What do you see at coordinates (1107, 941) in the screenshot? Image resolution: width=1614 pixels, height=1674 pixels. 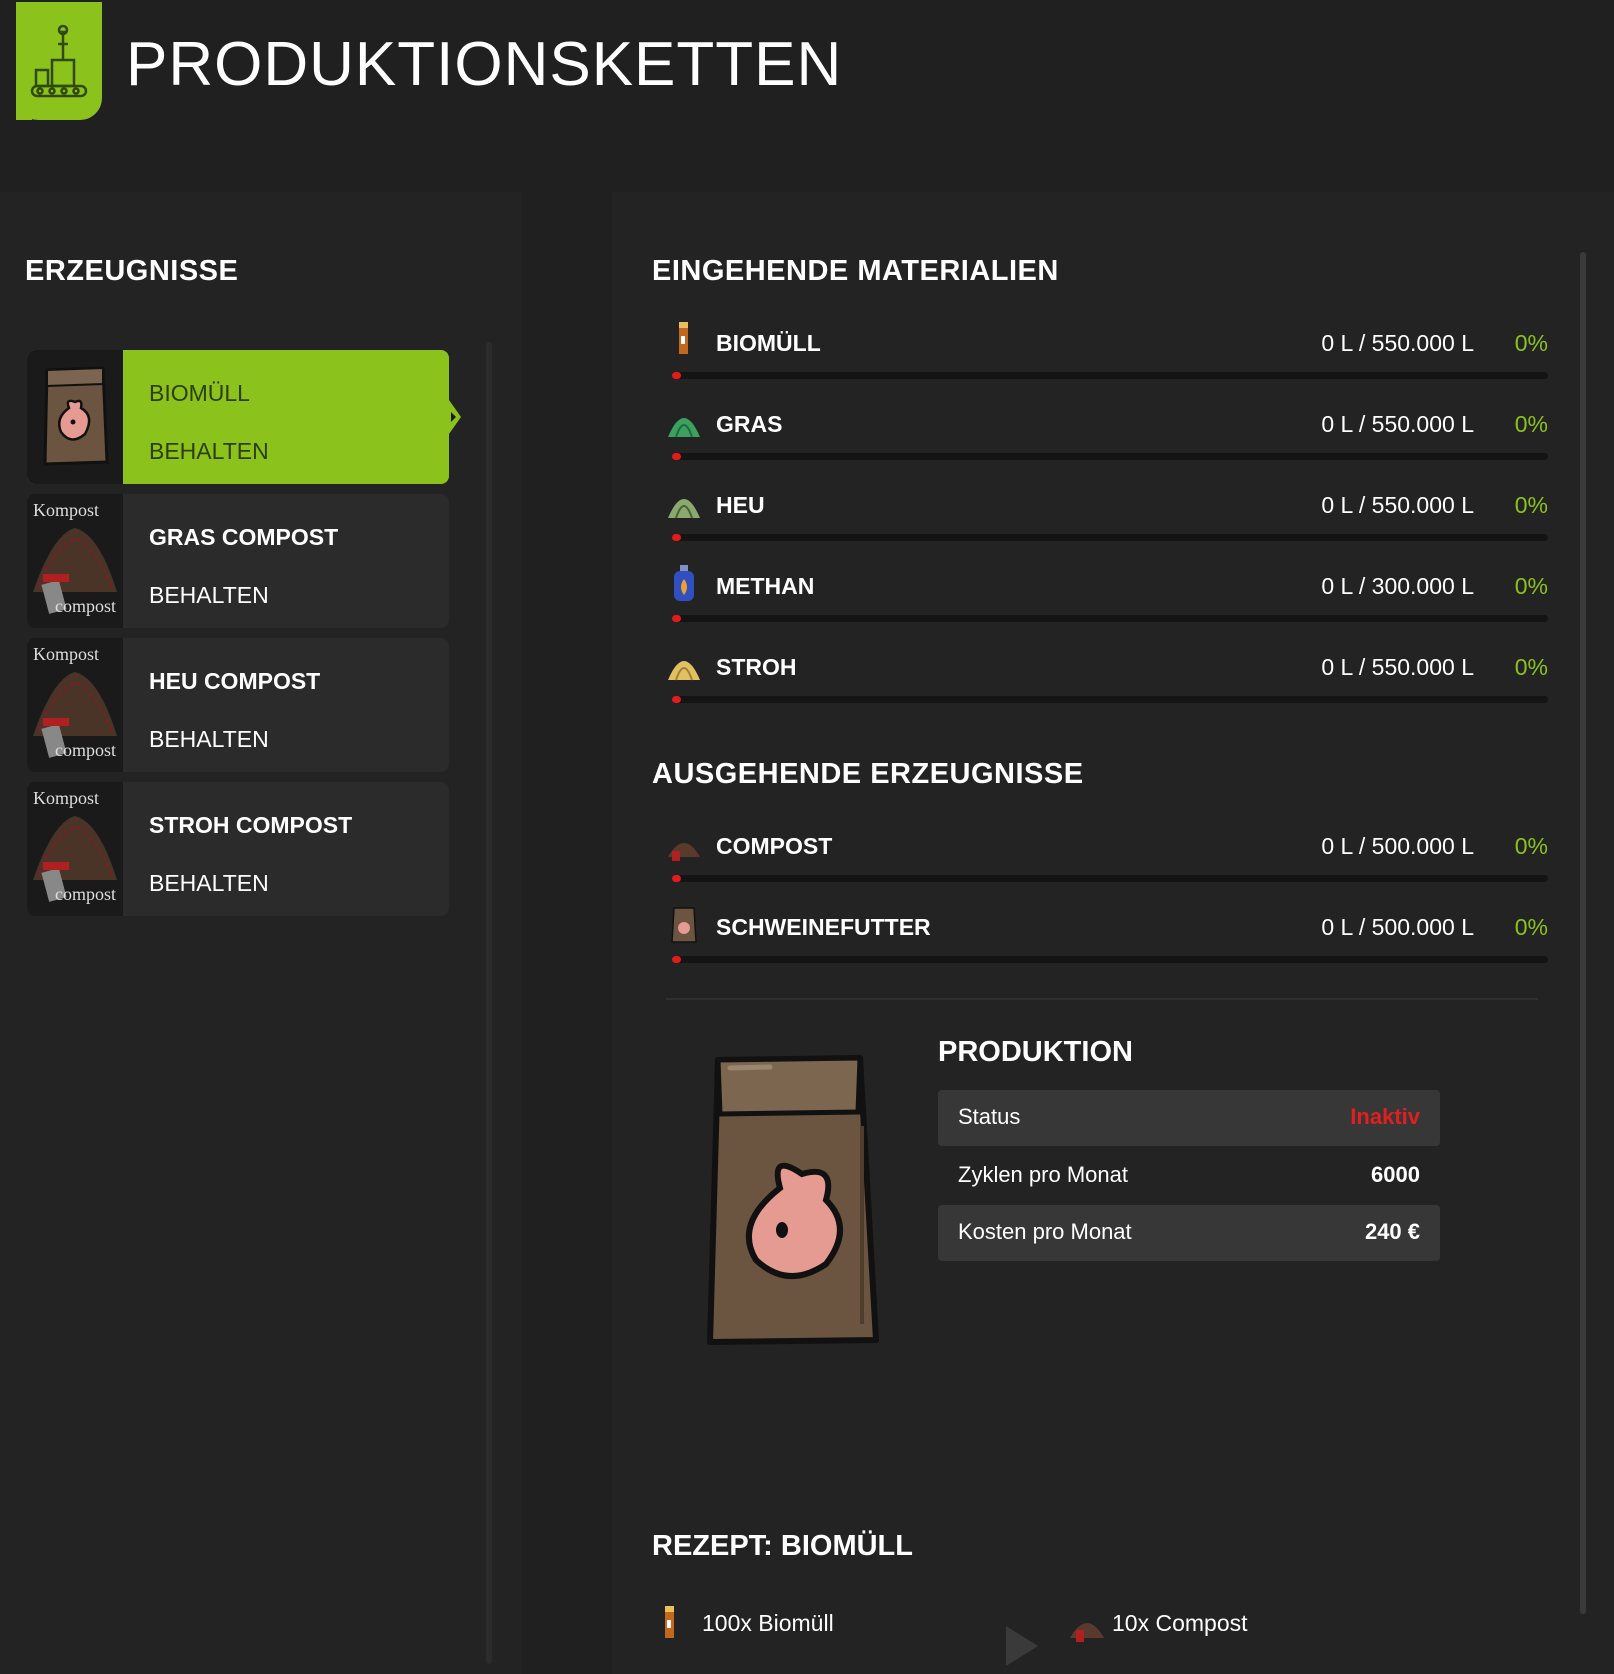 I see `outgoing-row-schweinefutter: SCHWEINEFUTTER 0 L / 500.000 L 0%` at bounding box center [1107, 941].